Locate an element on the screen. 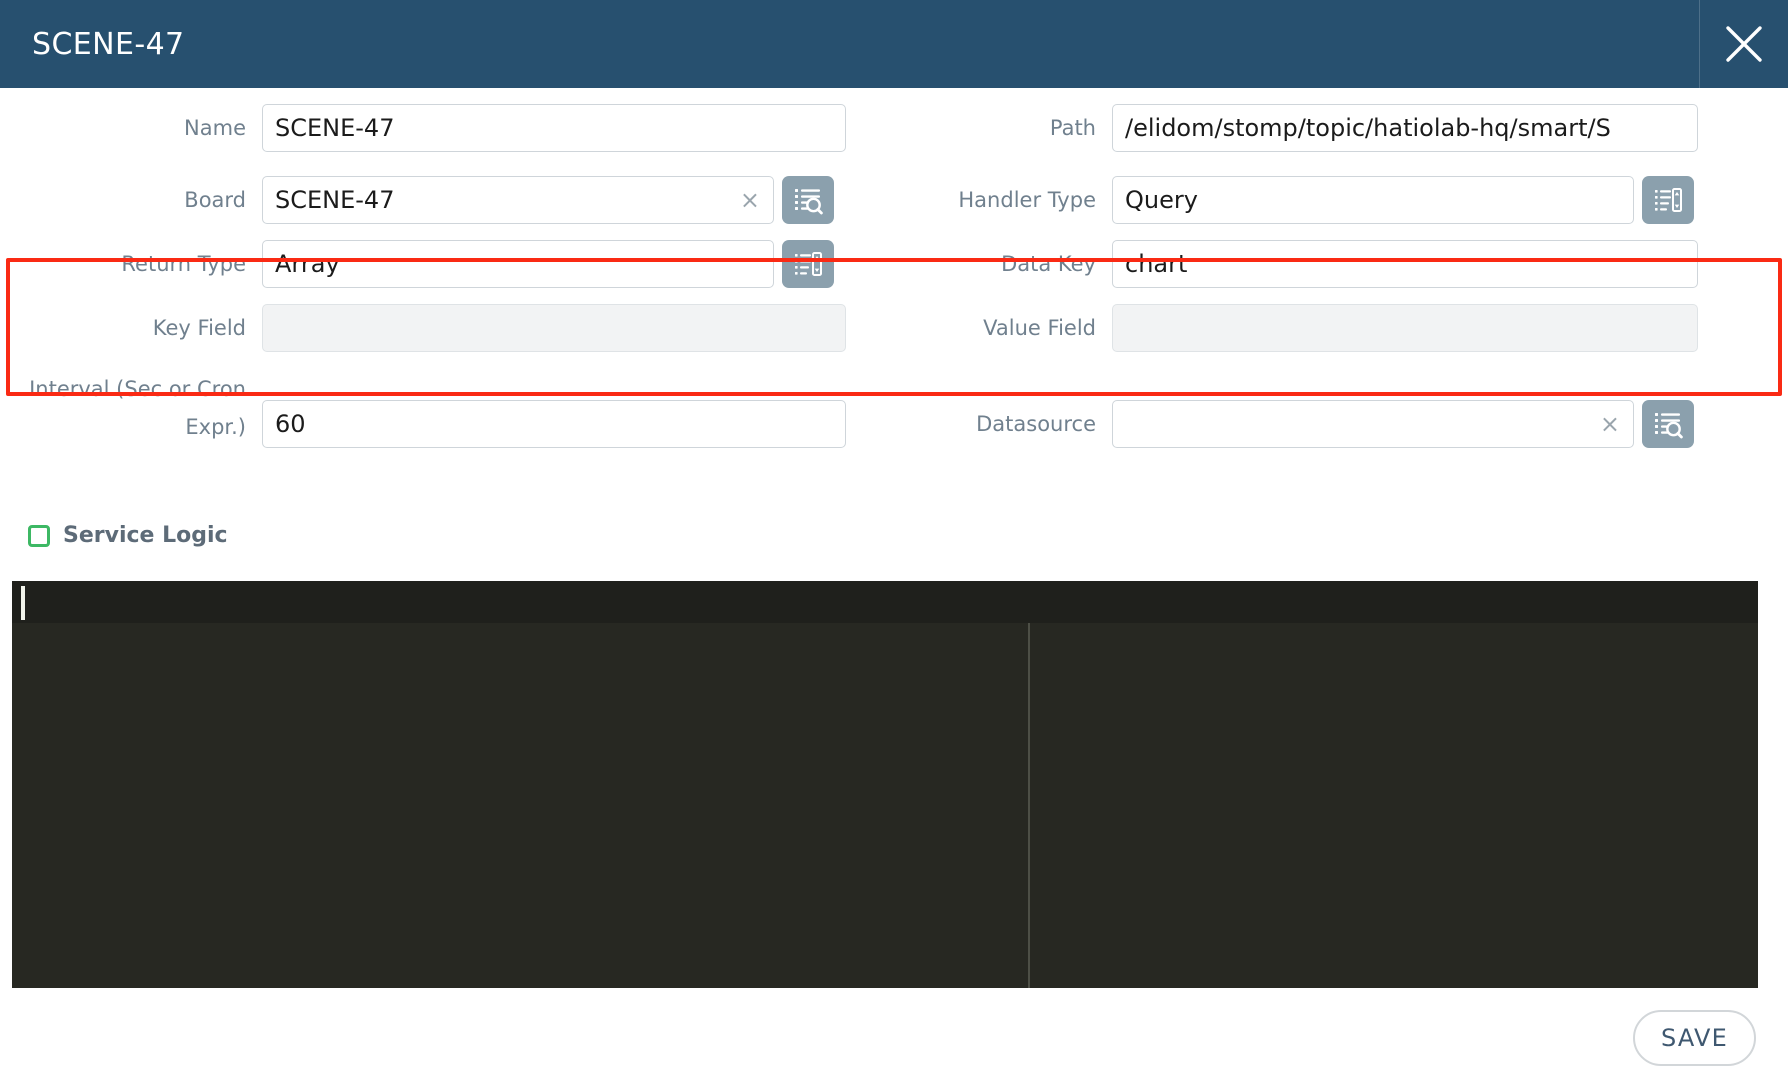  dialog-title: SCENE-47 is located at coordinates (108, 44).